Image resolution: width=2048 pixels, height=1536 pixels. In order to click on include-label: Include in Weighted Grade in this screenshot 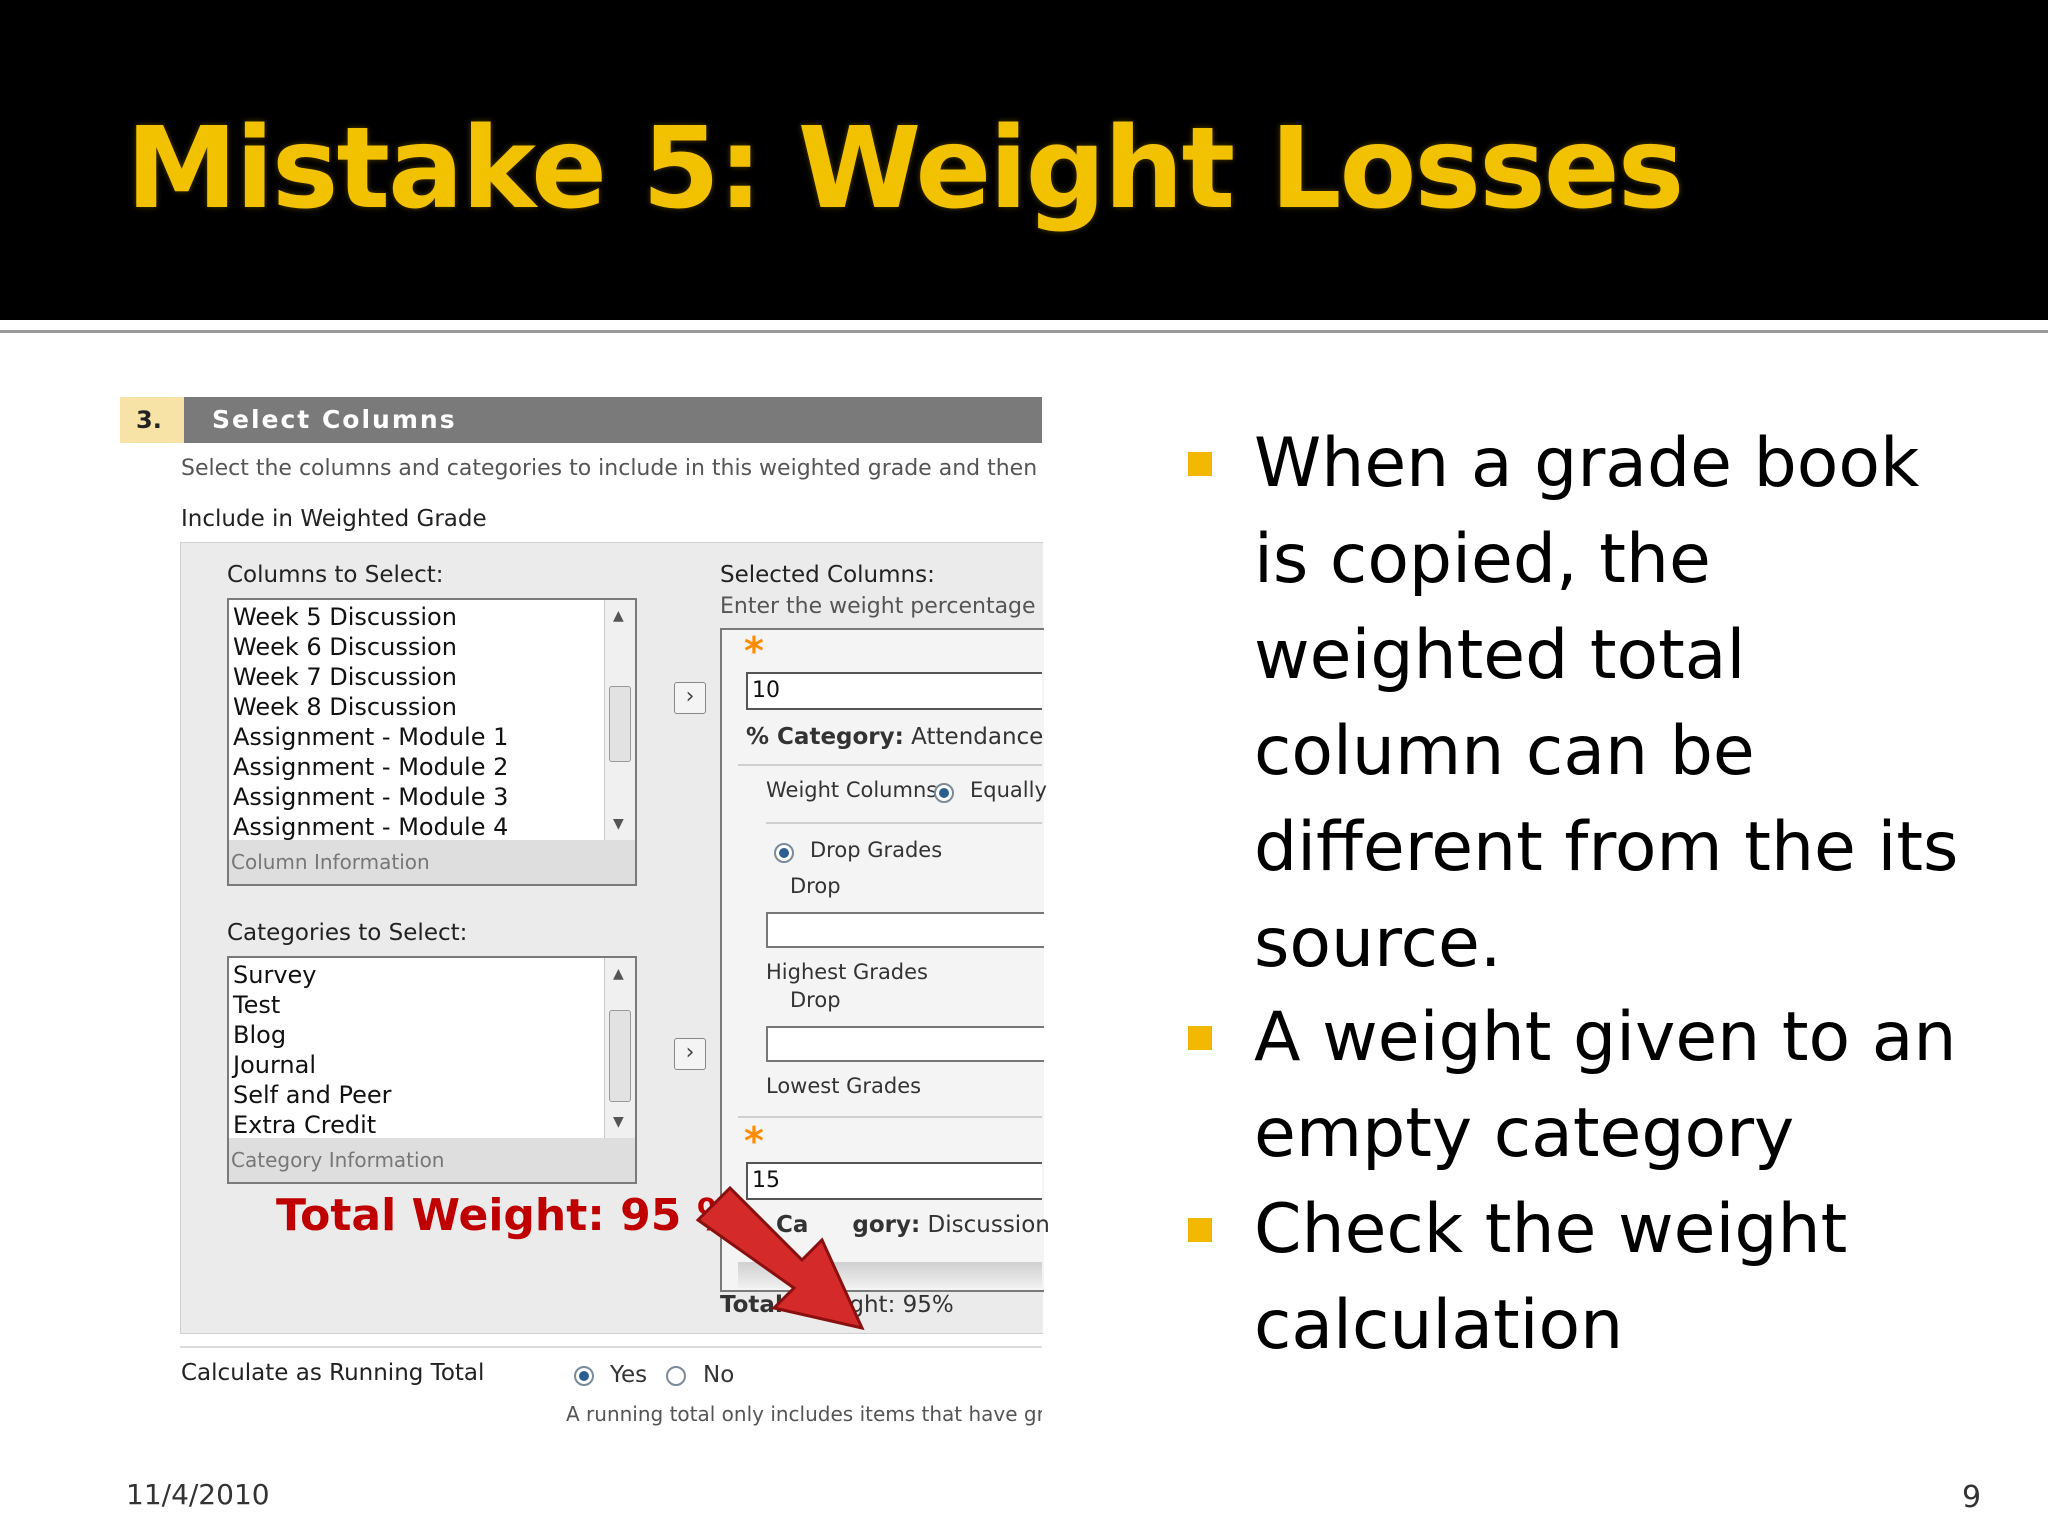, I will do `click(334, 519)`.